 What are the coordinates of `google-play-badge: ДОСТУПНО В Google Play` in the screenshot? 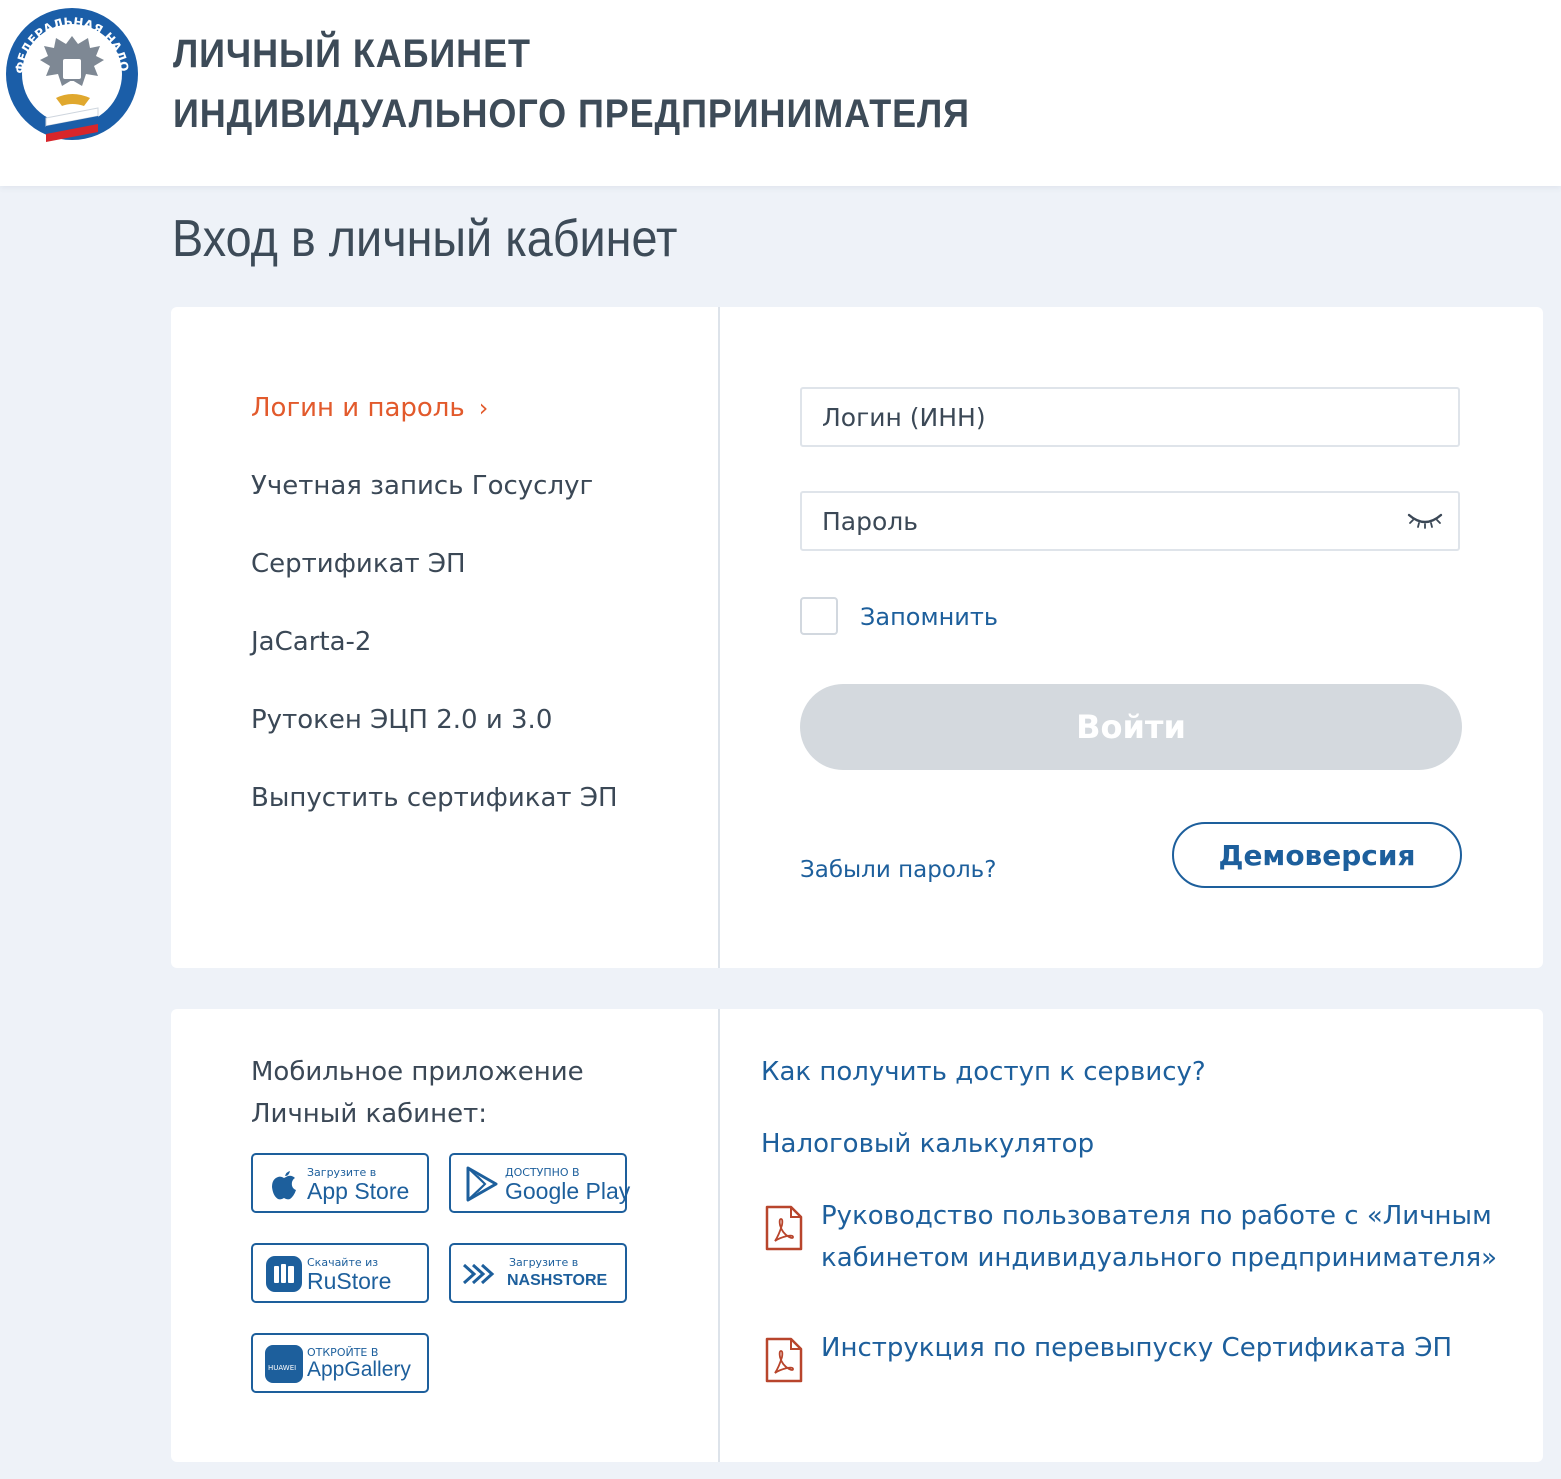 It's located at (540, 1183).